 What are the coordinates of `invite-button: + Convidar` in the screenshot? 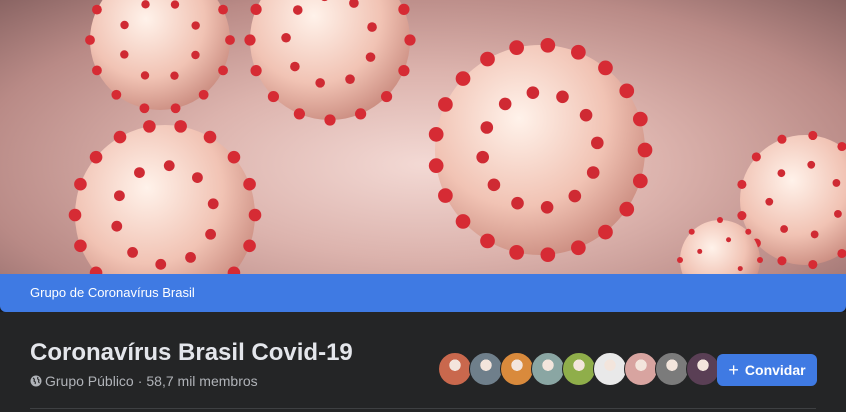 It's located at (767, 370).